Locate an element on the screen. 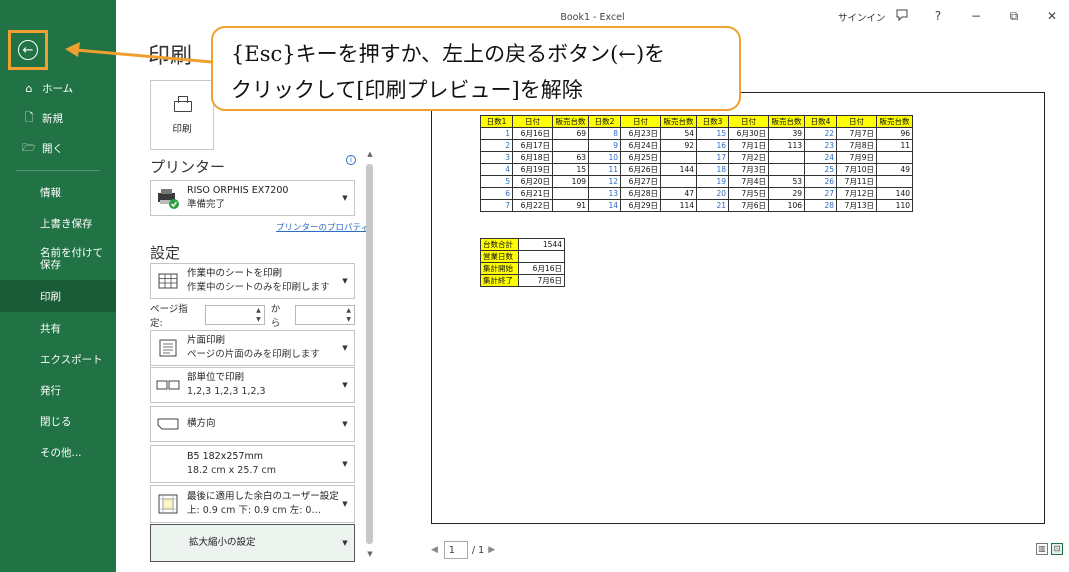 The height and width of the screenshot is (572, 1069). nav-label: ホーム is located at coordinates (58, 88).